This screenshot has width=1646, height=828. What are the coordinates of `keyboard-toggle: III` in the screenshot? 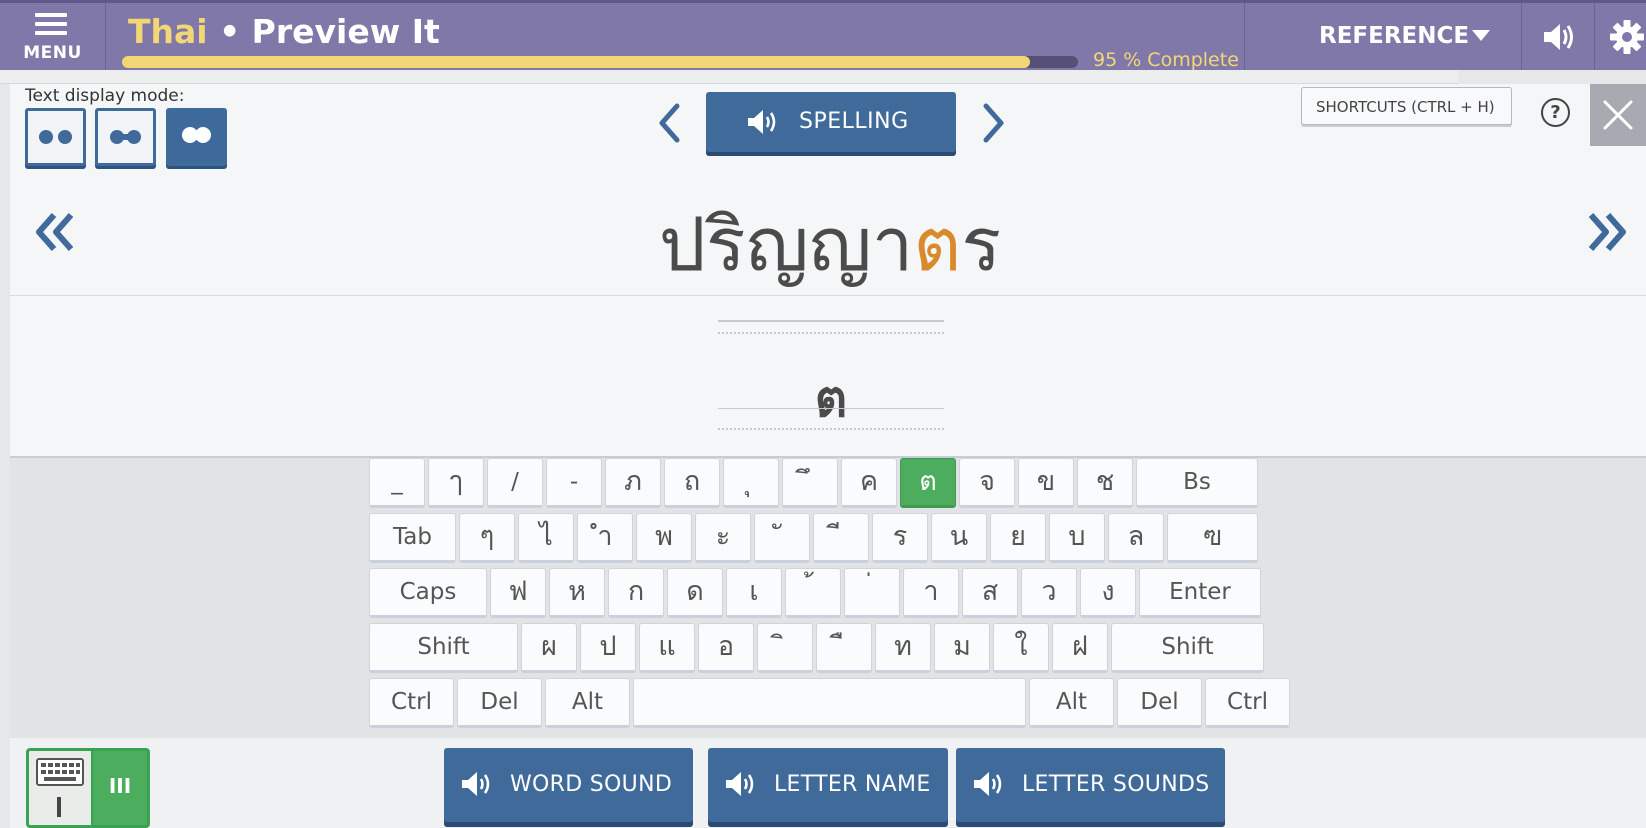 It's located at (88, 788).